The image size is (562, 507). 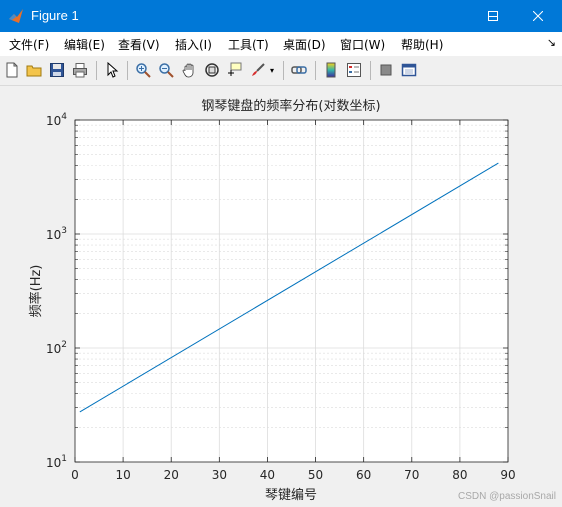 I want to click on colorbar-icon, so click(x=331, y=70).